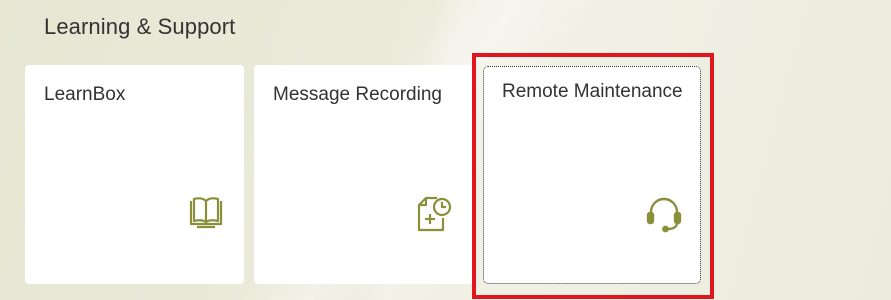 This screenshot has height=300, width=891. What do you see at coordinates (85, 94) in the screenshot?
I see `tile-learnbox-label: LearnBox` at bounding box center [85, 94].